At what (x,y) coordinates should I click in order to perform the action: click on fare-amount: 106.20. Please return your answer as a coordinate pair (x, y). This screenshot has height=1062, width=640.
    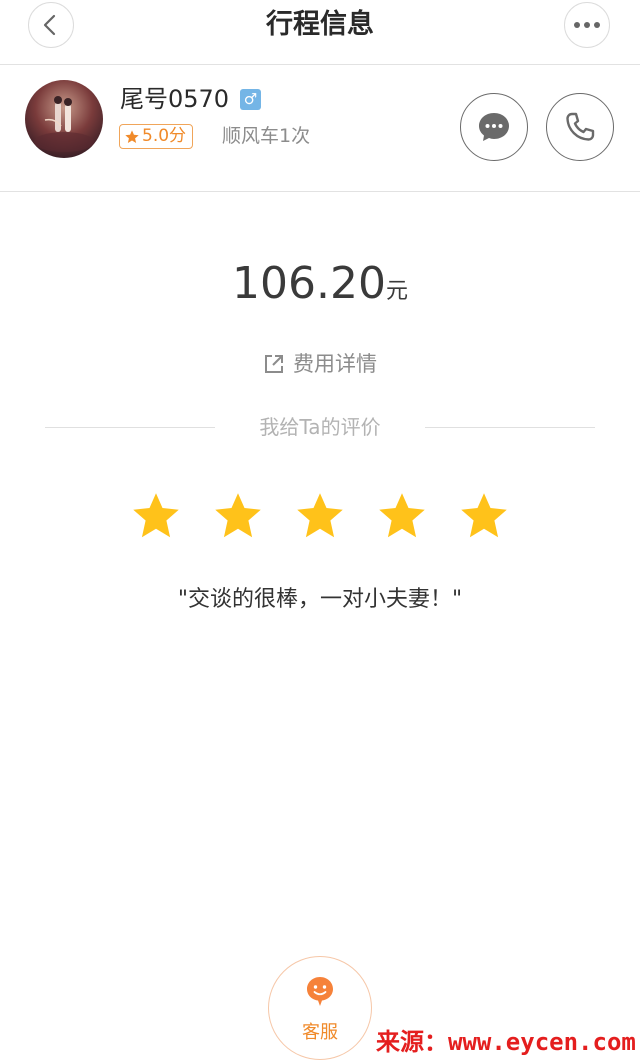
    Looking at the image, I should click on (309, 283).